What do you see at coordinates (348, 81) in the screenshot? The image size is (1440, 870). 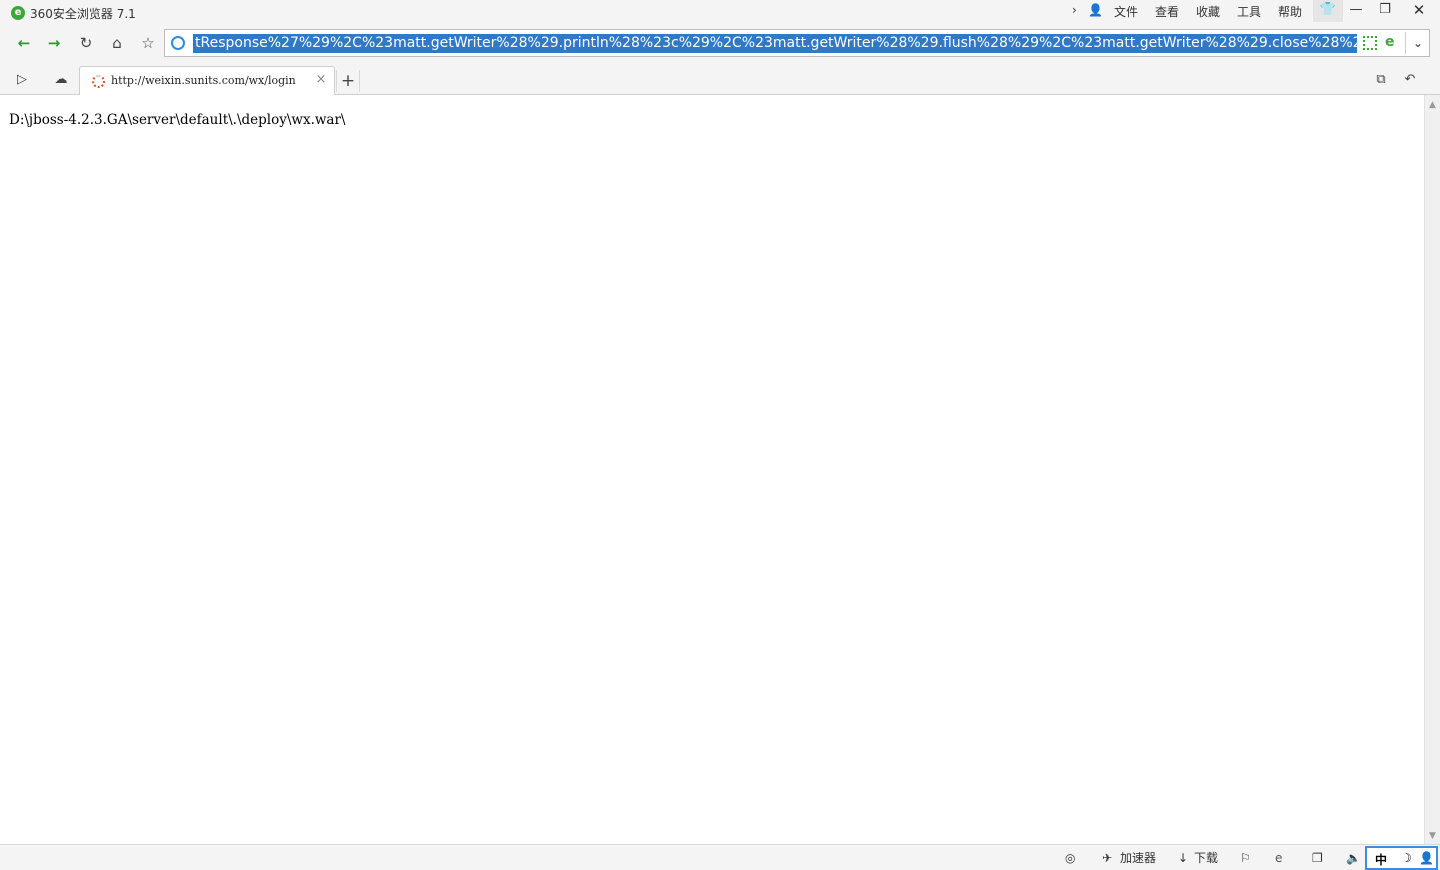 I see `new-tab-button: +` at bounding box center [348, 81].